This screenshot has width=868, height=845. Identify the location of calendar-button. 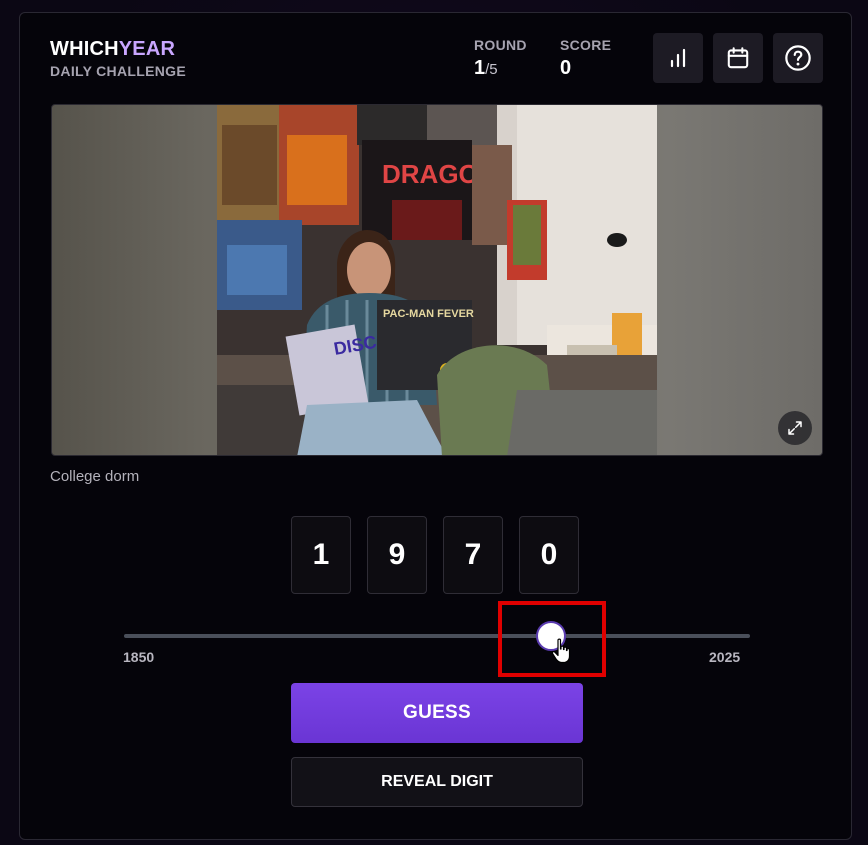
(738, 58).